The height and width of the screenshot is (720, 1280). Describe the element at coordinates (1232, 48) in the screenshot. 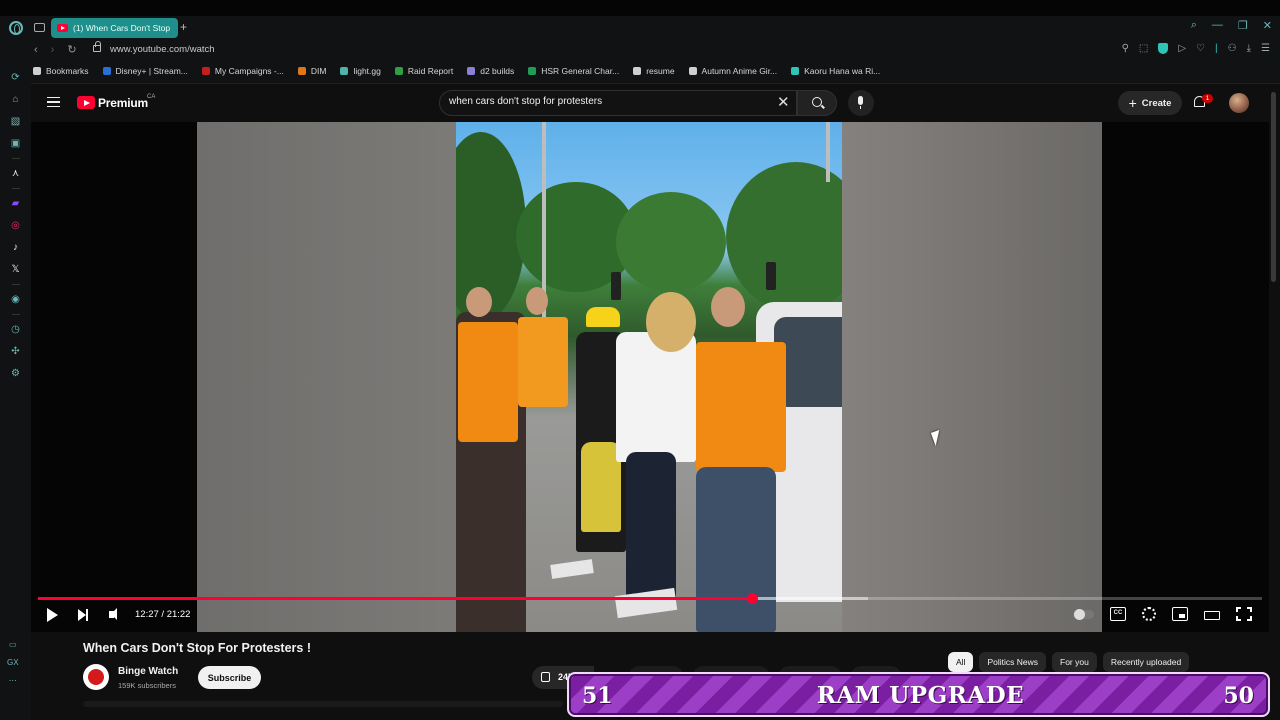

I see `profile-icon: ⚇` at that location.